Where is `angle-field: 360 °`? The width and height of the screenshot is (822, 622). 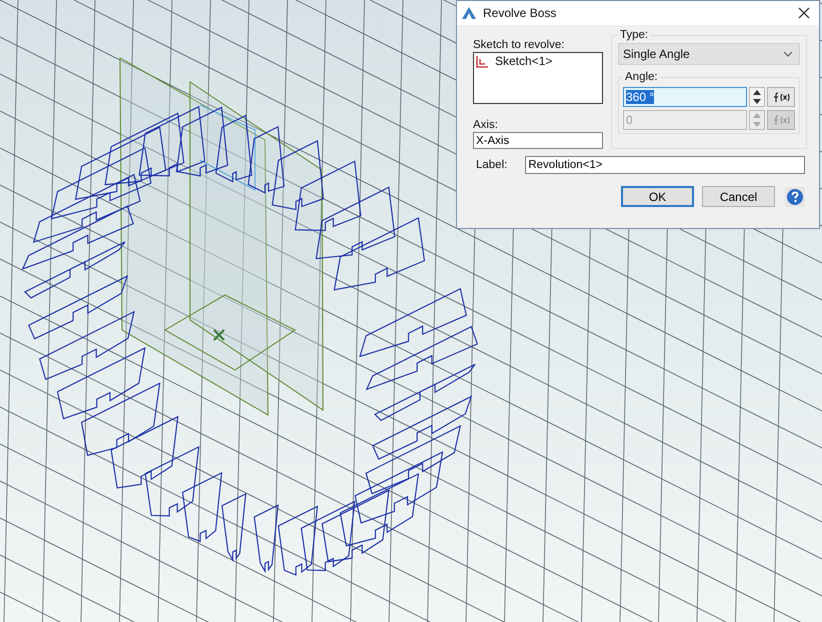
angle-field: 360 ° is located at coordinates (685, 97).